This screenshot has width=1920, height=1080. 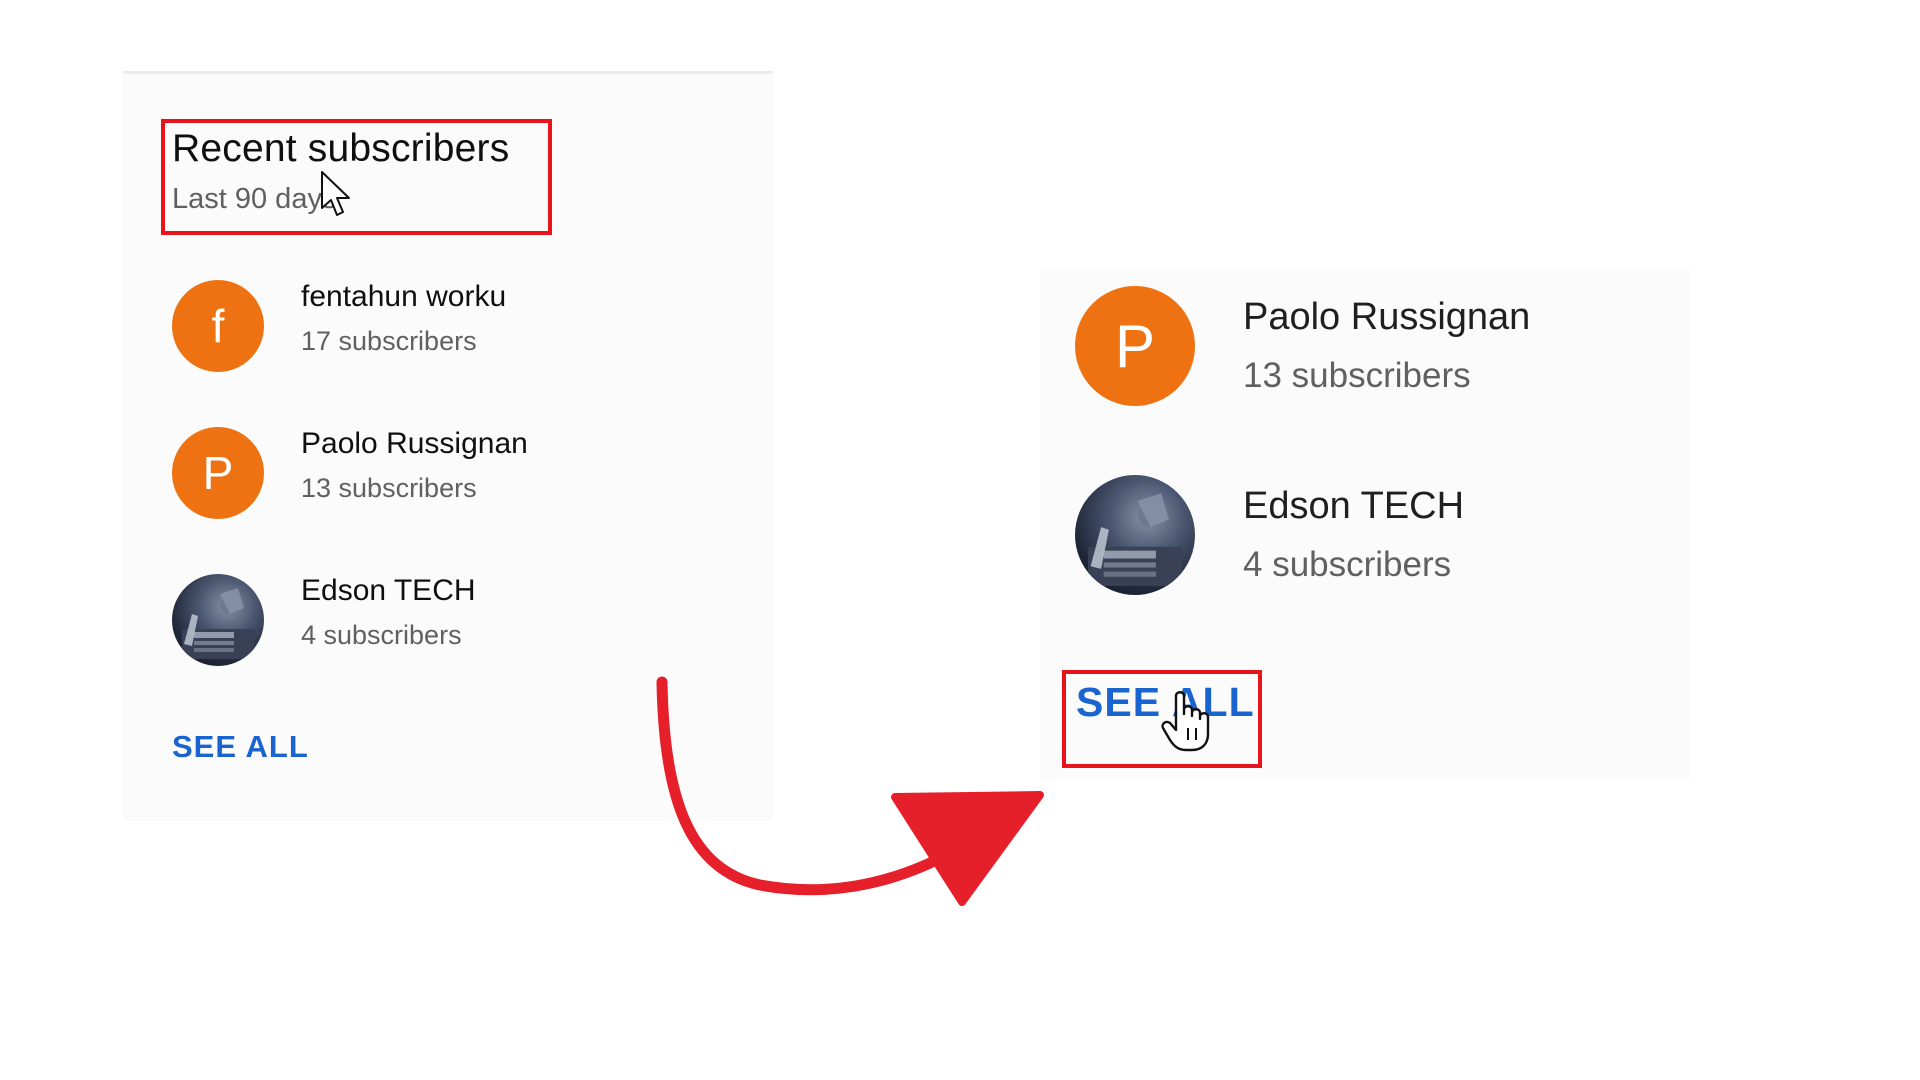 I want to click on card-divider, so click(x=448, y=72).